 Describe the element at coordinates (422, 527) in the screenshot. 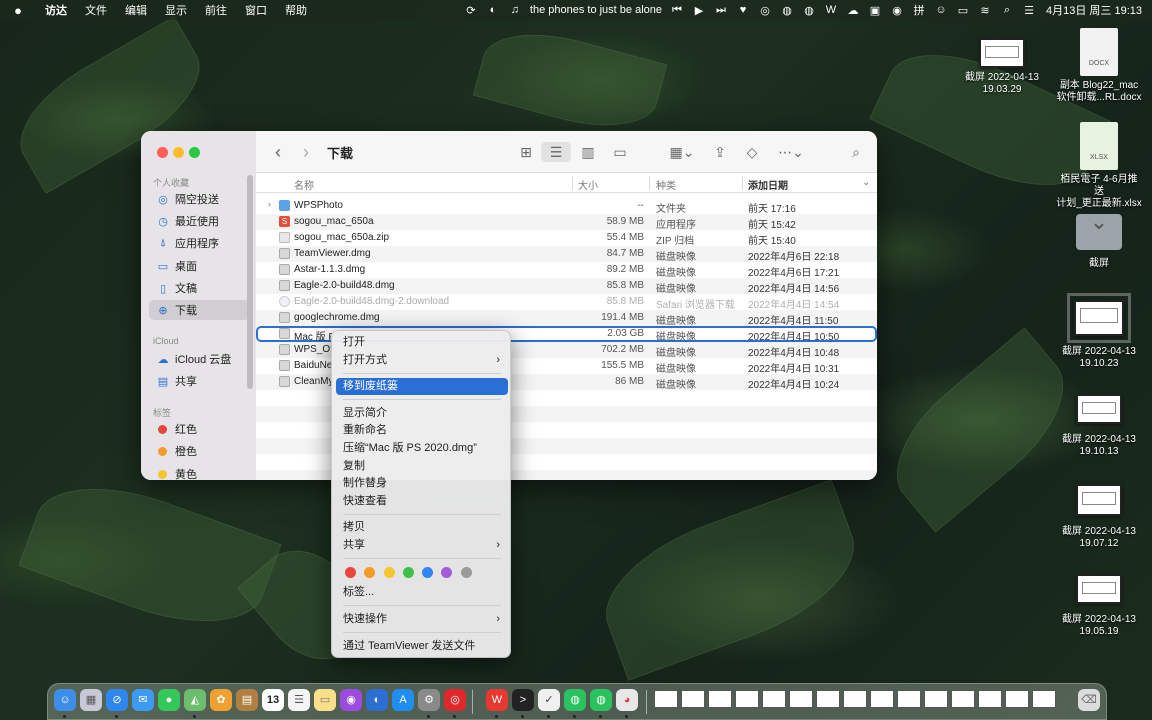

I see `menu-item-copy: 拷贝` at that location.